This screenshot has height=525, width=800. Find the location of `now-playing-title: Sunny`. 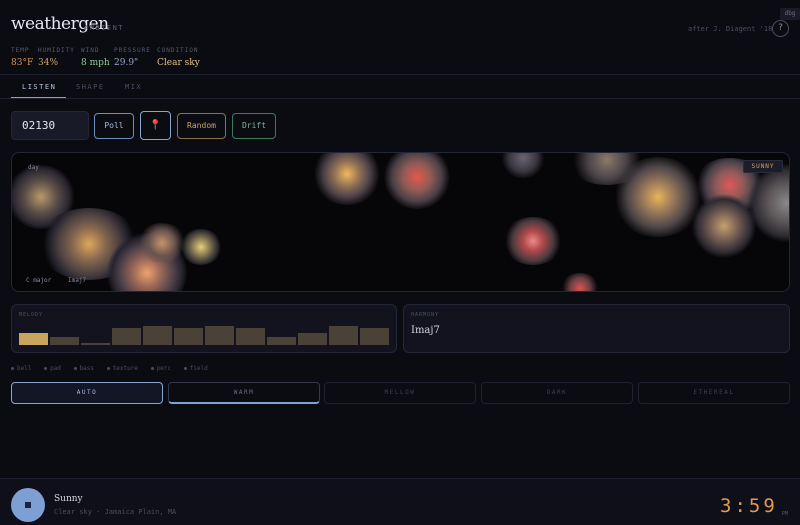

now-playing-title: Sunny is located at coordinates (68, 499).